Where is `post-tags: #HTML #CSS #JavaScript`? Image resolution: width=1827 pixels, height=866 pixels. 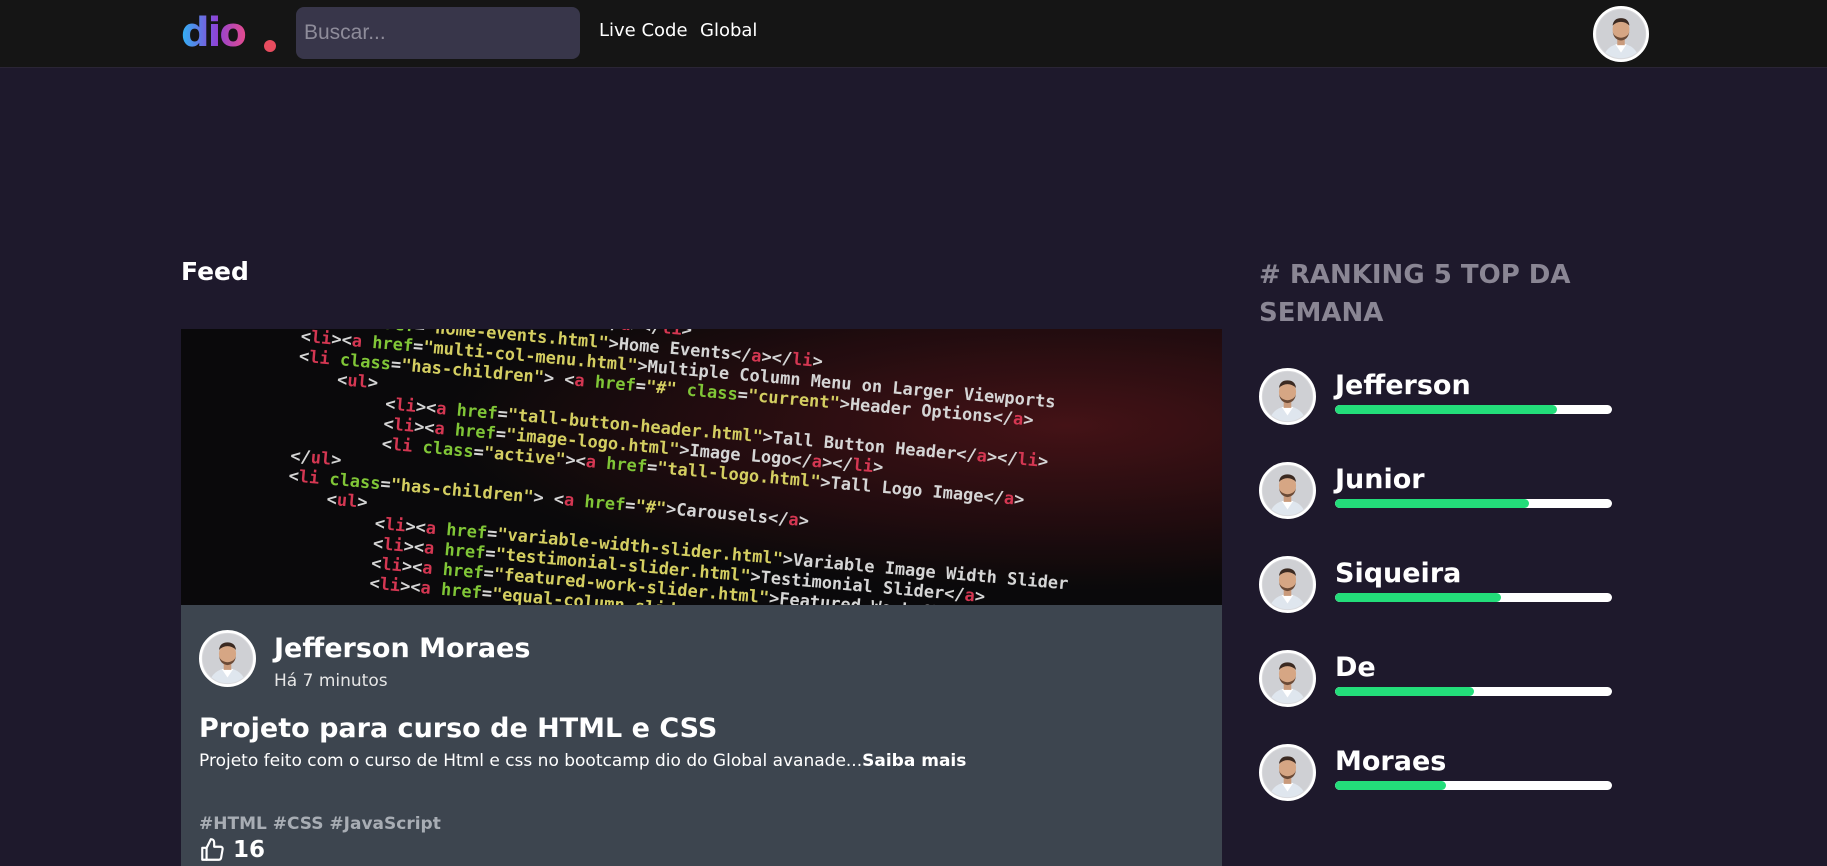 post-tags: #HTML #CSS #JavaScript is located at coordinates (320, 824).